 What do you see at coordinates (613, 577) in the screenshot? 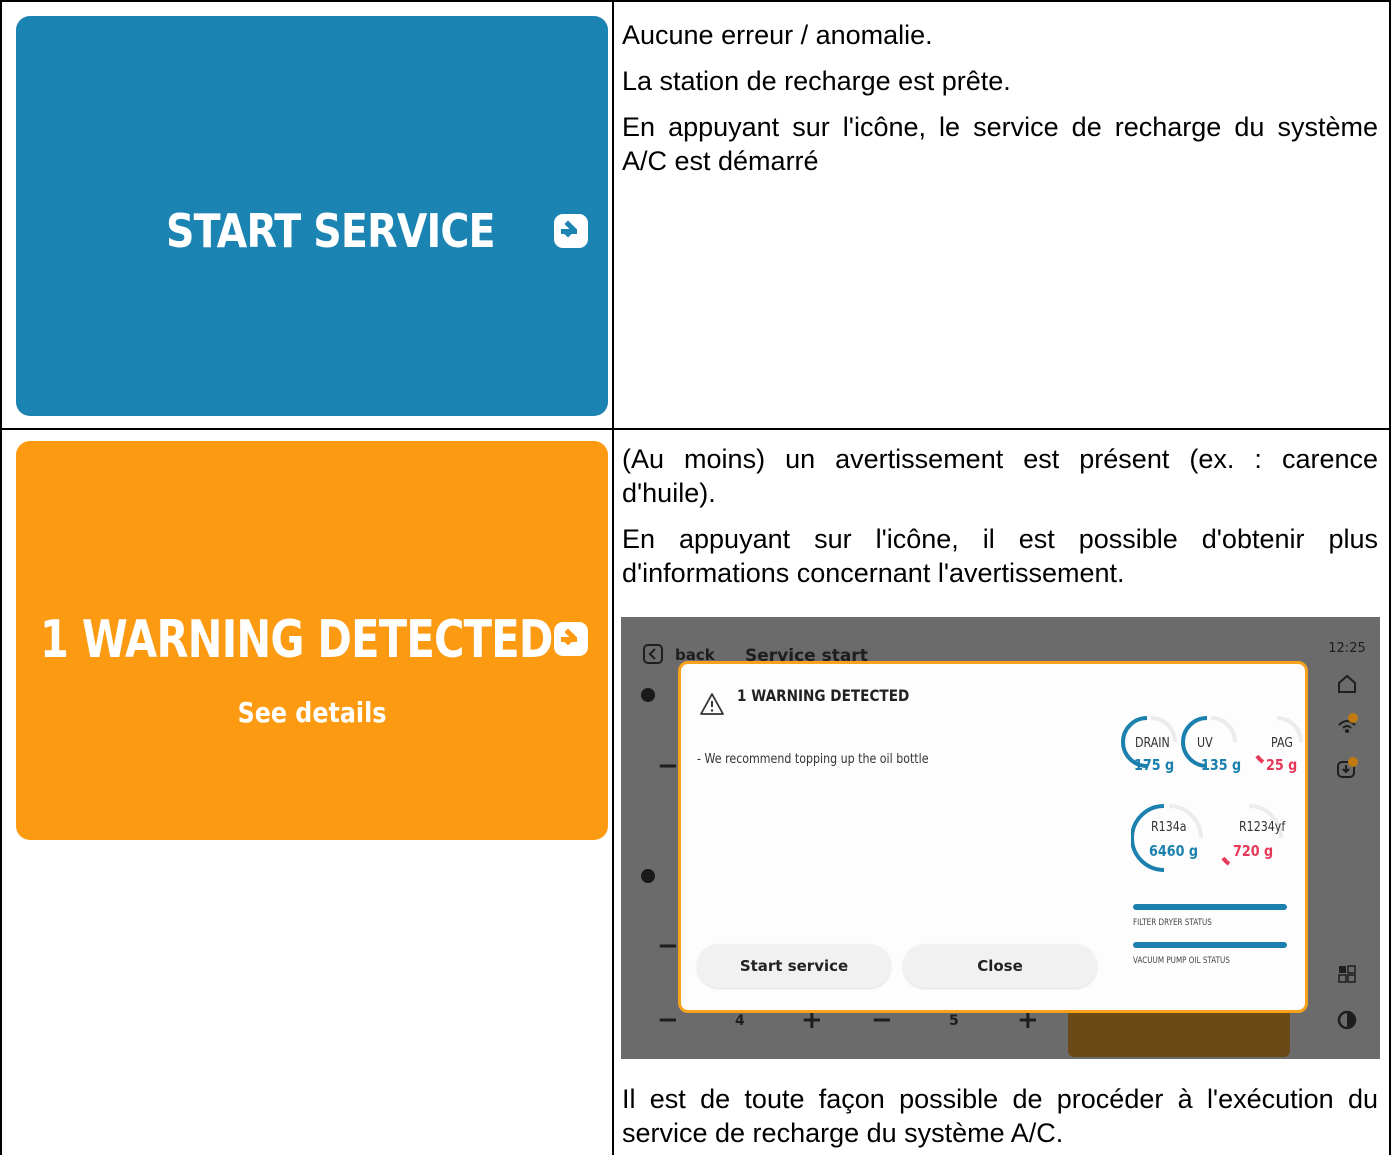
I see `table-column-divider` at bounding box center [613, 577].